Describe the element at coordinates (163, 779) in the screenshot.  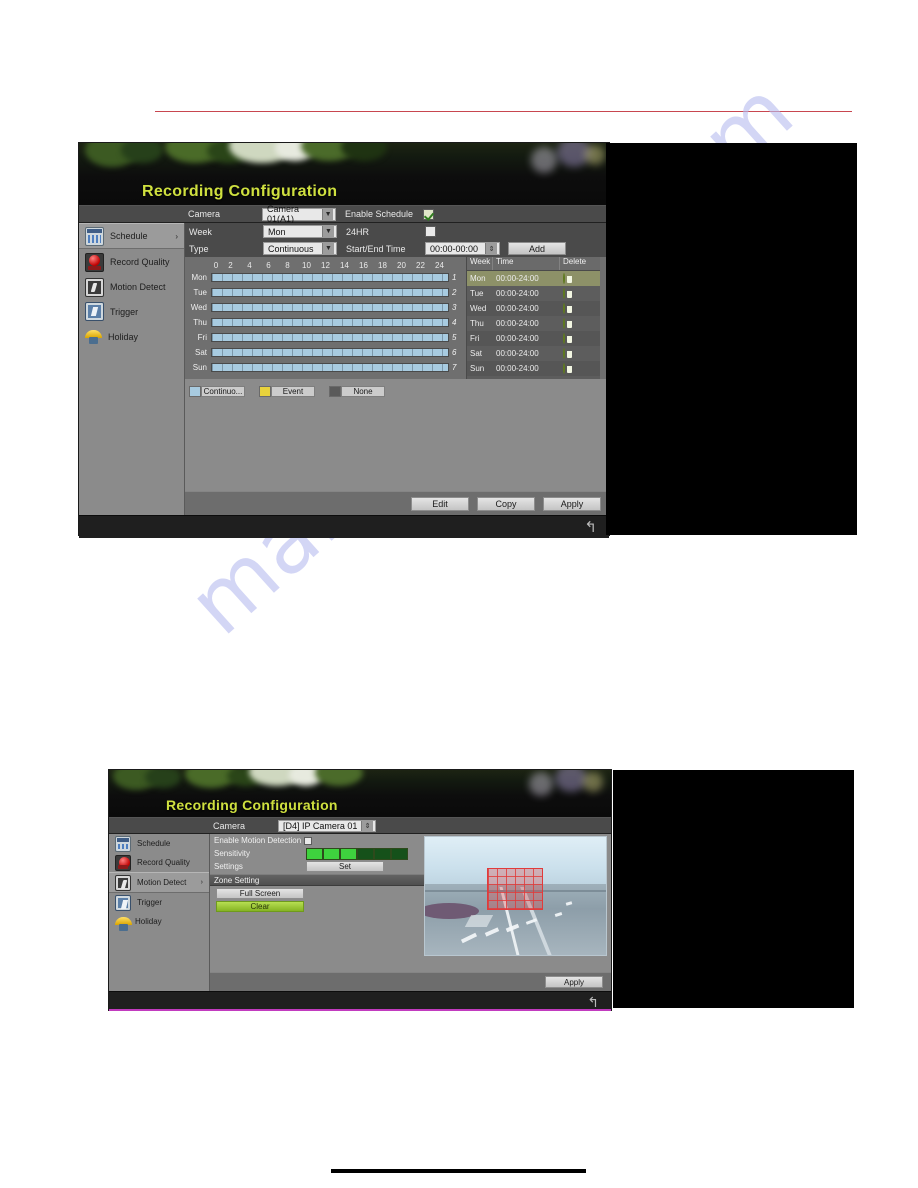
I see `leaf-decoration` at that location.